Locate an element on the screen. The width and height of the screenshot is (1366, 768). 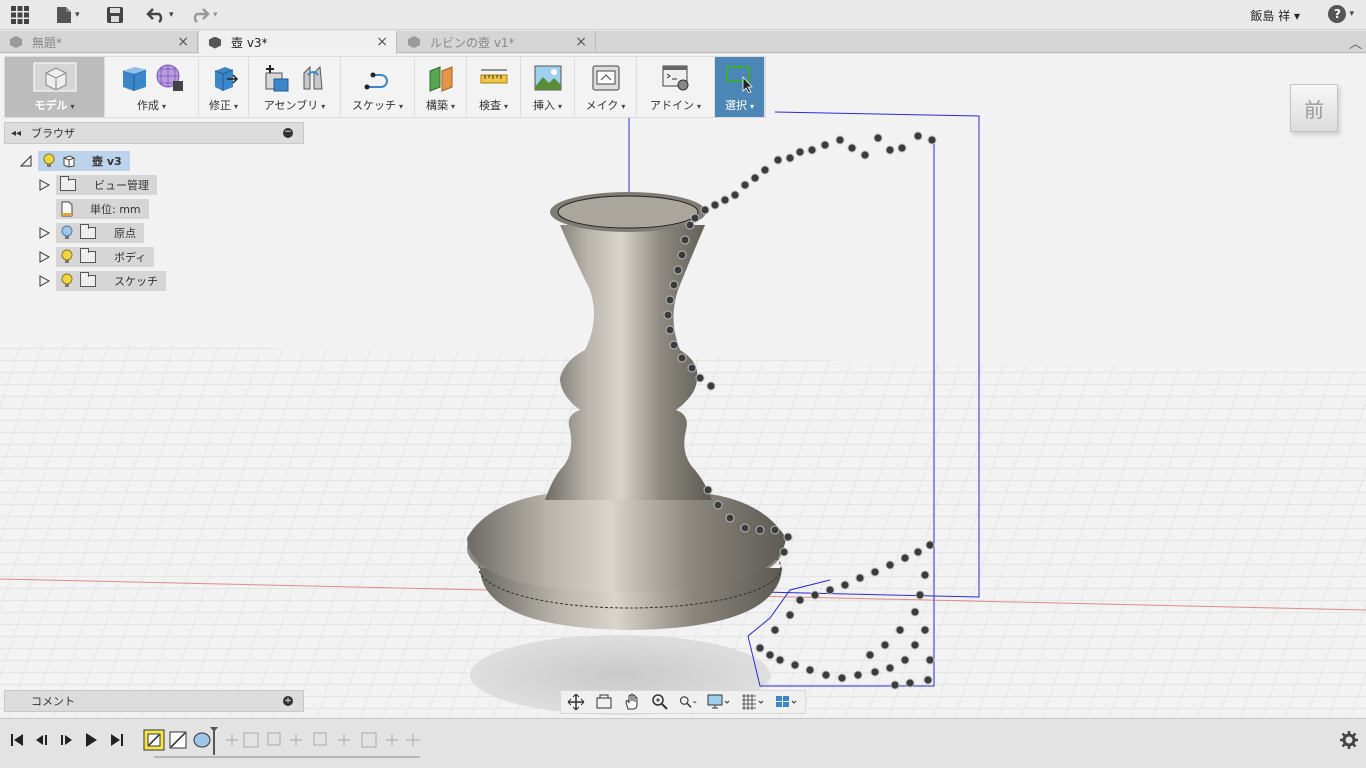
tab-label: 無題* is located at coordinates (47, 42).